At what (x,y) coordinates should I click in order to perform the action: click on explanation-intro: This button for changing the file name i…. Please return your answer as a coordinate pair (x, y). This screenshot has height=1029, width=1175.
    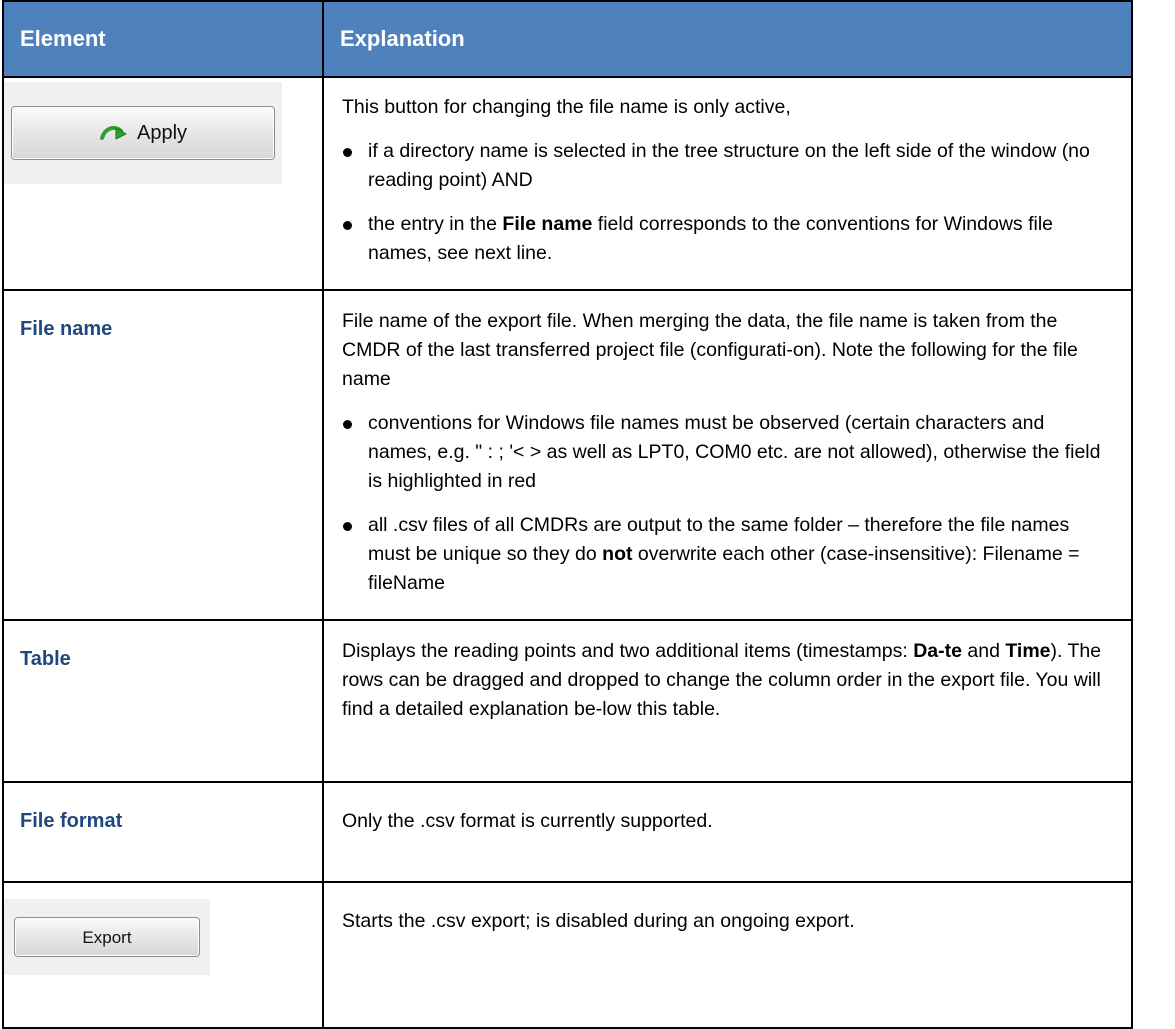
    Looking at the image, I should click on (566, 107).